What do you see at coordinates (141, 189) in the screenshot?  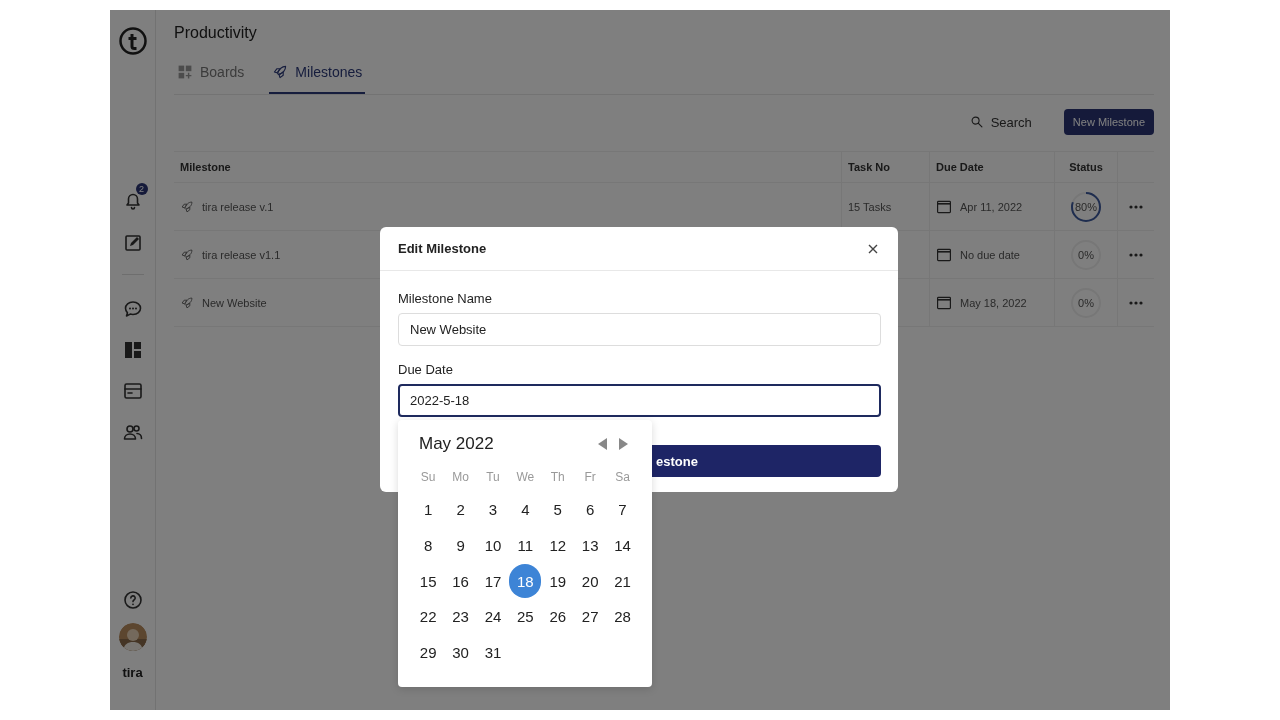 I see `notification-badge: 2` at bounding box center [141, 189].